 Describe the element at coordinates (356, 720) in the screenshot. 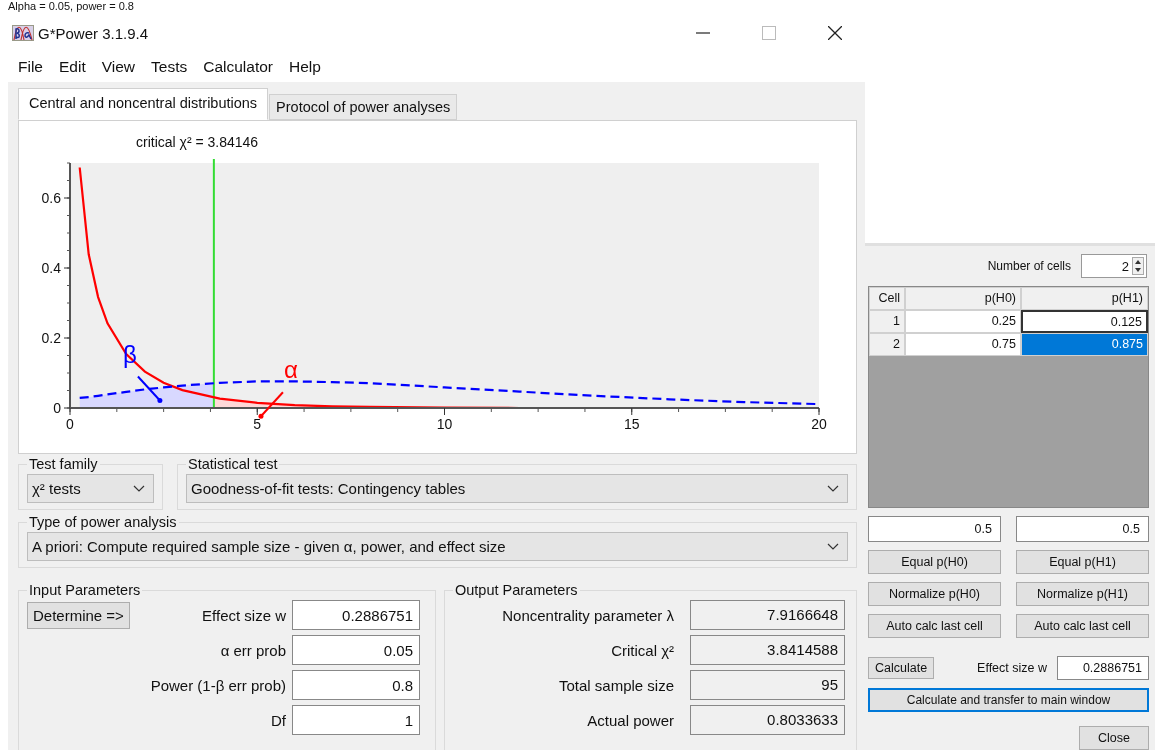

I see `input-field: 1` at that location.